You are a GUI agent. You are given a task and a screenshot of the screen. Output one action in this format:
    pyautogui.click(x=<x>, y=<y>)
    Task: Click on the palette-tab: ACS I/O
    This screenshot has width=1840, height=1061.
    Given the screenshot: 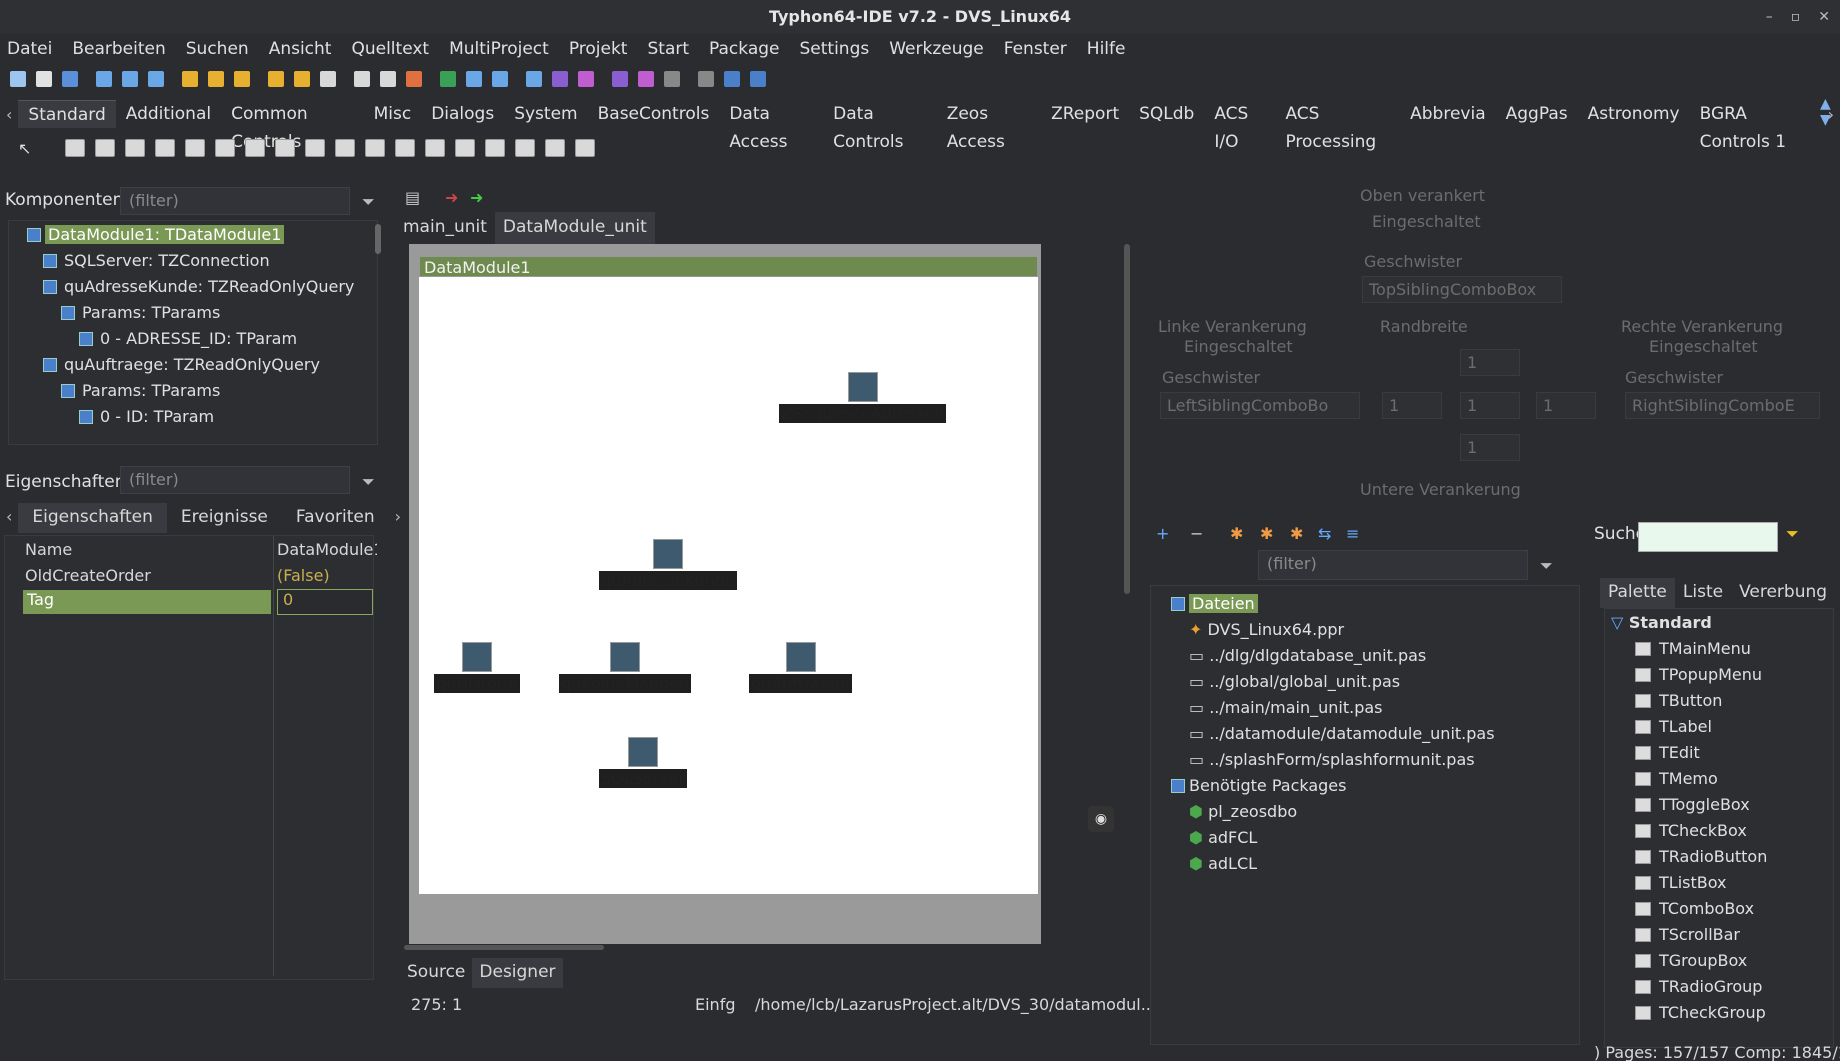 What is the action you would take?
    pyautogui.click(x=1239, y=126)
    